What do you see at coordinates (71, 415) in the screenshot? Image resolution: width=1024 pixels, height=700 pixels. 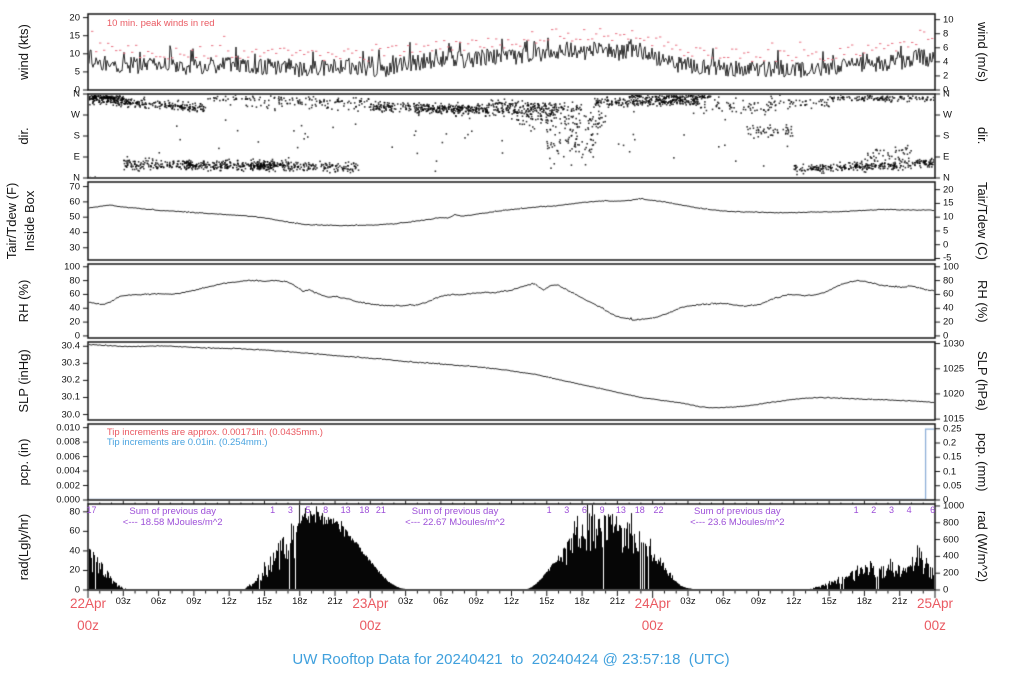 I see `ytick-label-left-slp: 30.0` at bounding box center [71, 415].